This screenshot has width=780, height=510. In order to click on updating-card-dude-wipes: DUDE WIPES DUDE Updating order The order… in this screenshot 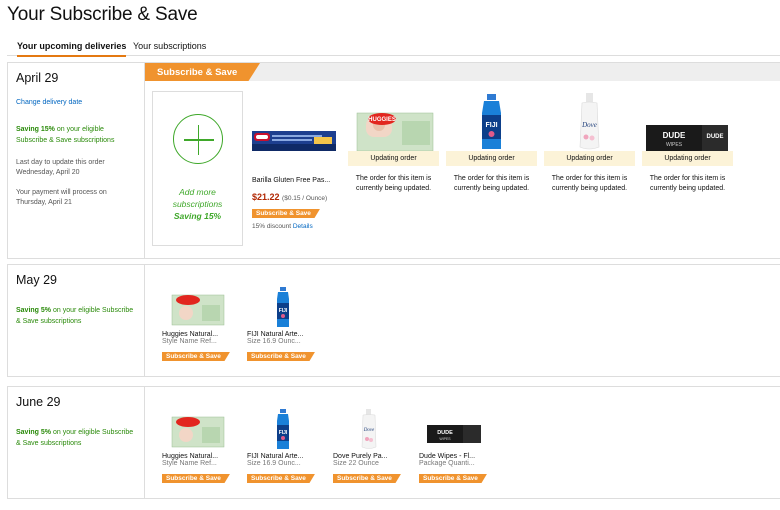, I will do `click(687, 142)`.